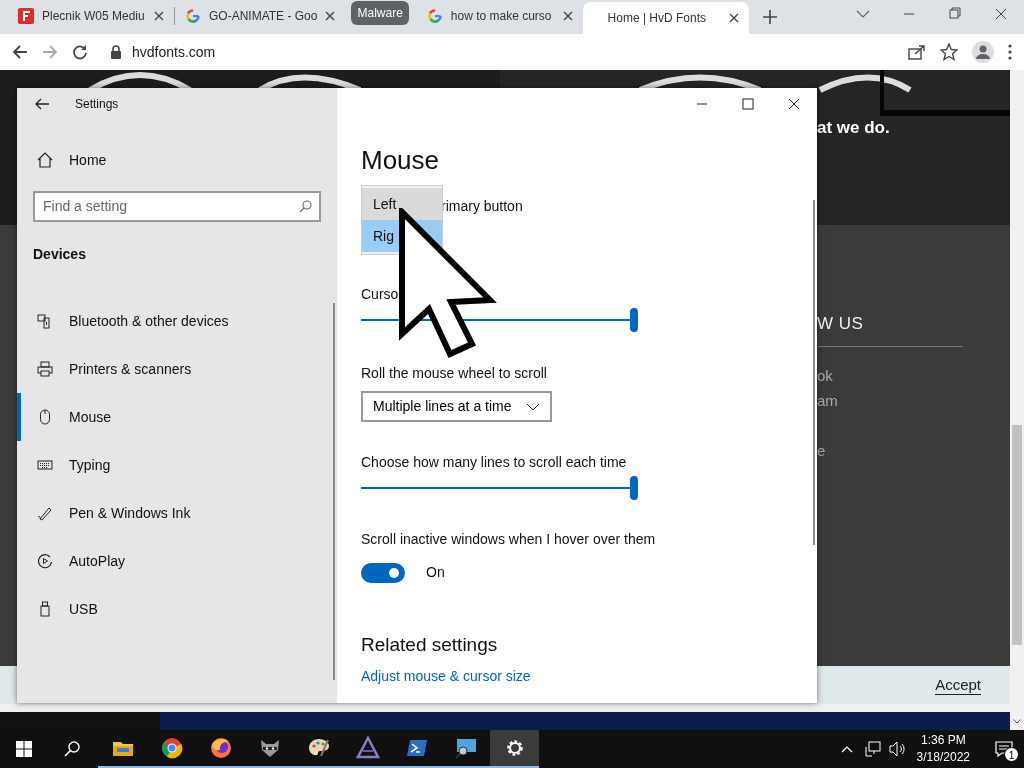 The height and width of the screenshot is (768, 1024). Describe the element at coordinates (400, 160) in the screenshot. I see `page-title: Mouse` at that location.